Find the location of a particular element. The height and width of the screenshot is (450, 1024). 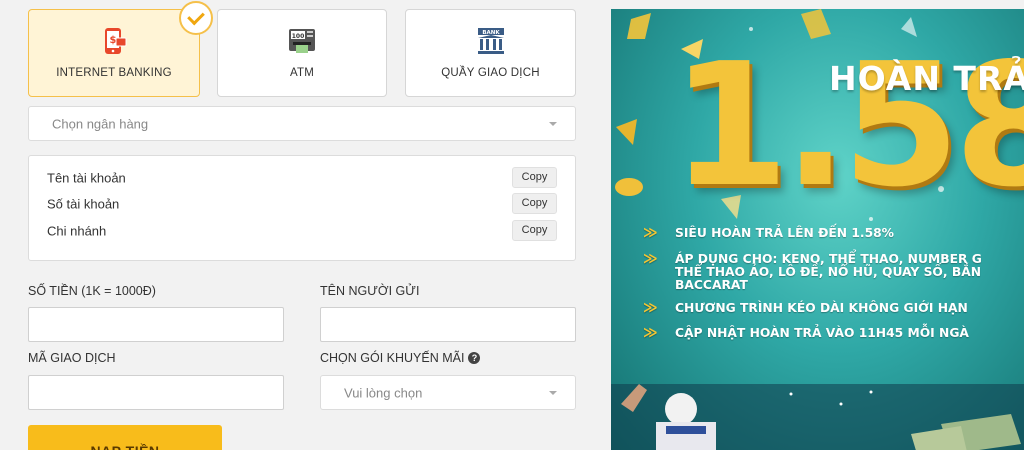

mobile-bank-icon: $ is located at coordinates (116, 41).